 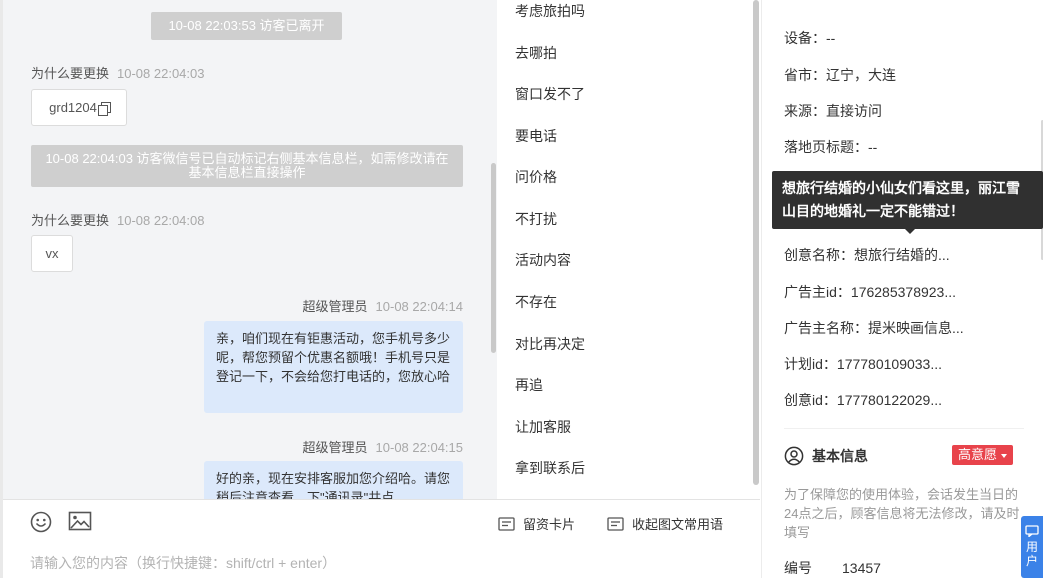 I want to click on lead-card-label: 留资卡片, so click(x=549, y=524).